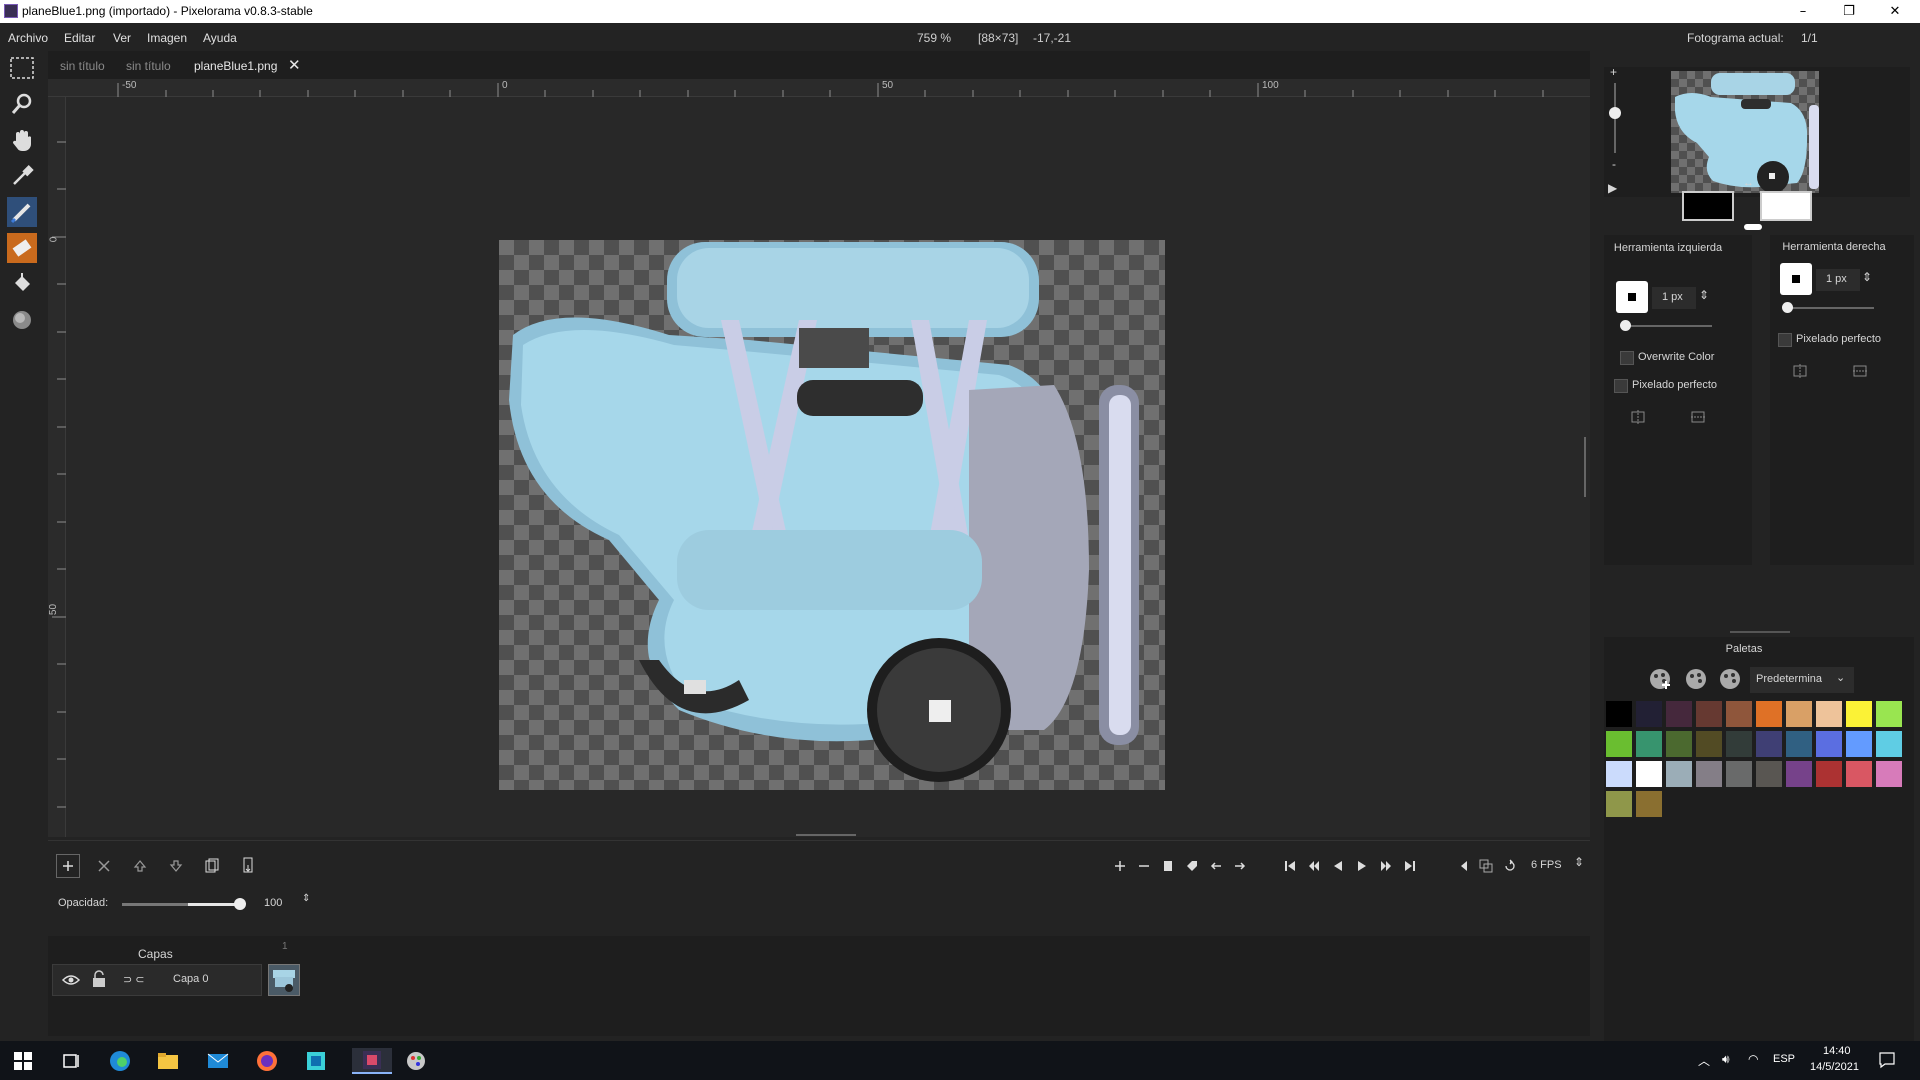  I want to click on next-frame-button, so click(1386, 866).